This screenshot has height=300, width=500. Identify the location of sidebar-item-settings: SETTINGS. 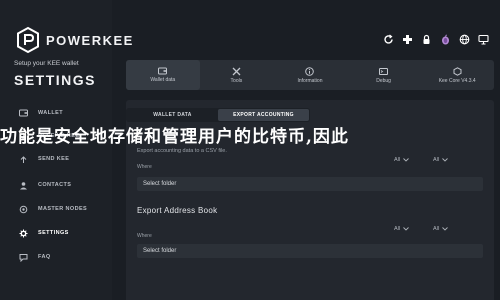
(56, 233).